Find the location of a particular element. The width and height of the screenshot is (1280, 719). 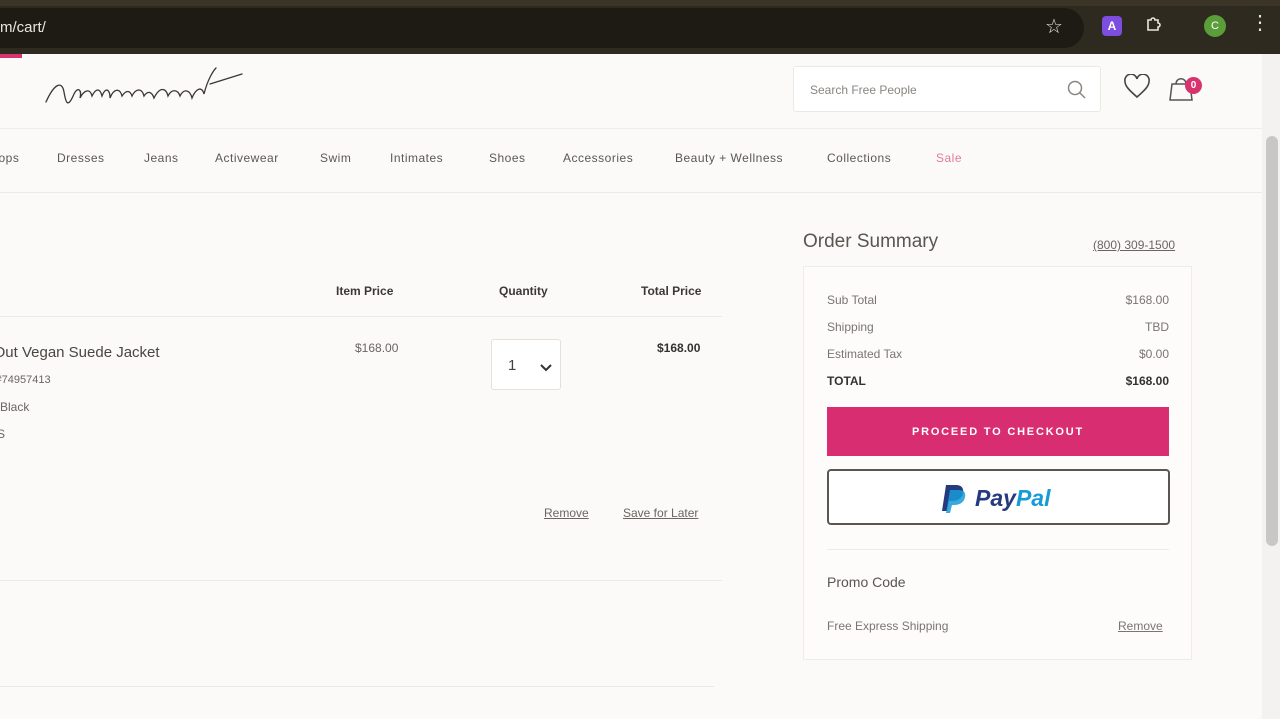

quantity-value: 1 is located at coordinates (512, 365).